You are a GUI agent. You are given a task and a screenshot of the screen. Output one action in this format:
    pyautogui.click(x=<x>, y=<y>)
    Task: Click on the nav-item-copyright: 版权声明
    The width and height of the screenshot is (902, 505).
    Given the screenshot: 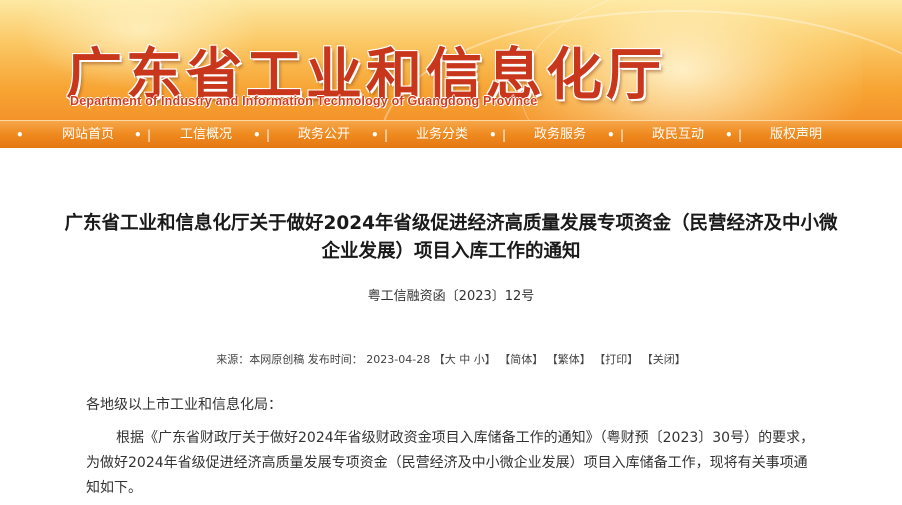 What is the action you would take?
    pyautogui.click(x=796, y=135)
    